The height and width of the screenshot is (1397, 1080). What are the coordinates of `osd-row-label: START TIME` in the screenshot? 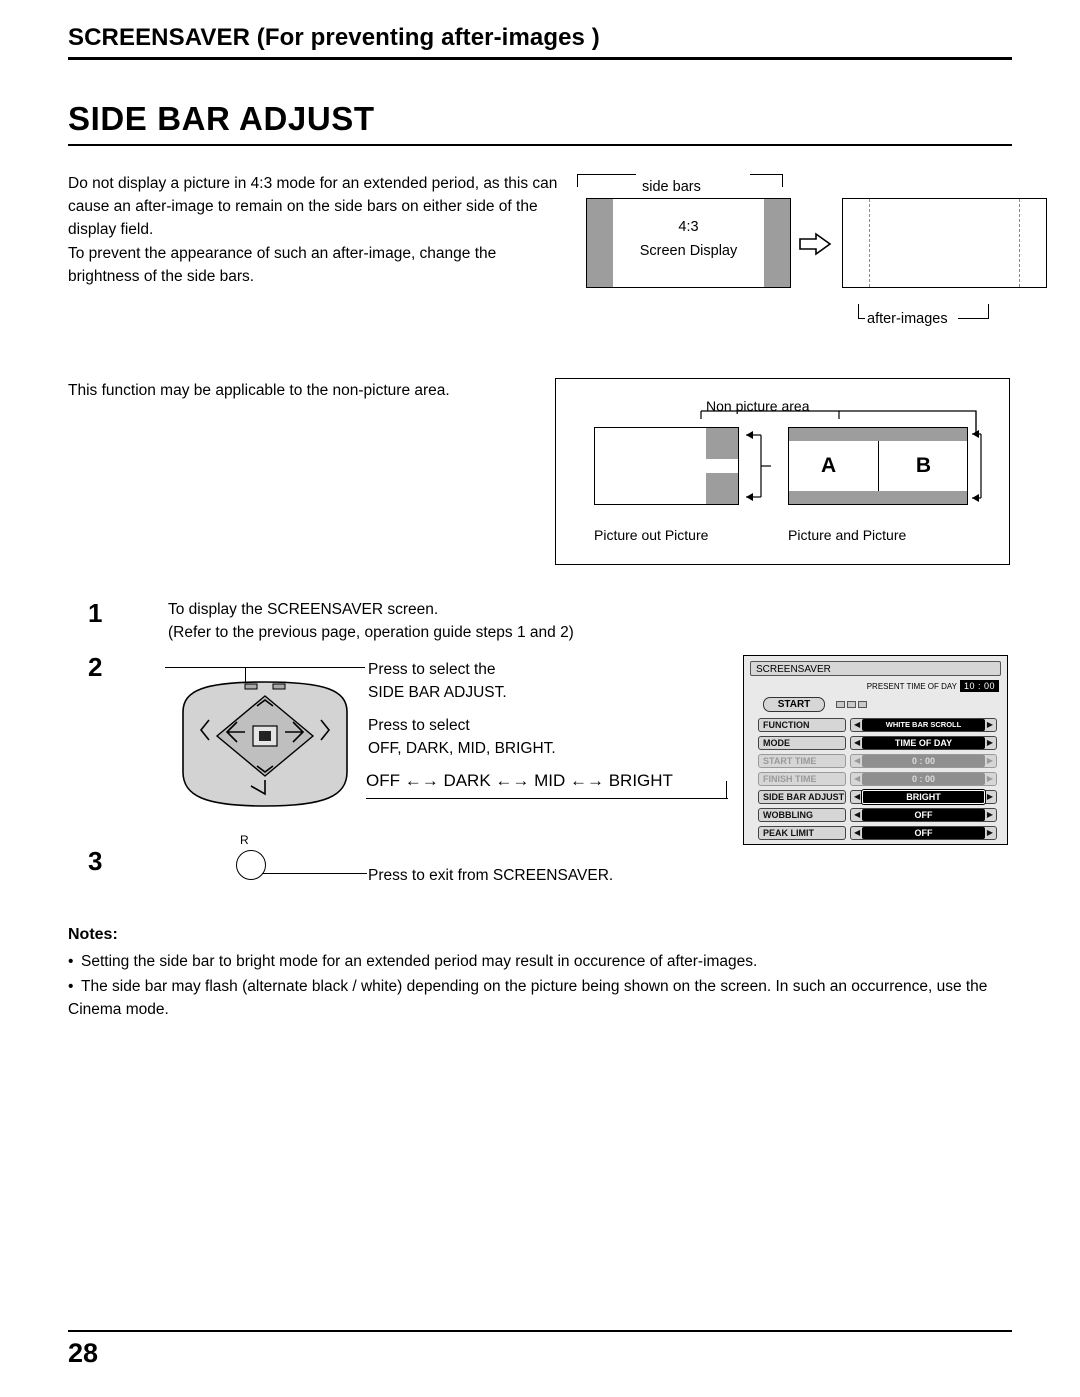 It's located at (802, 761).